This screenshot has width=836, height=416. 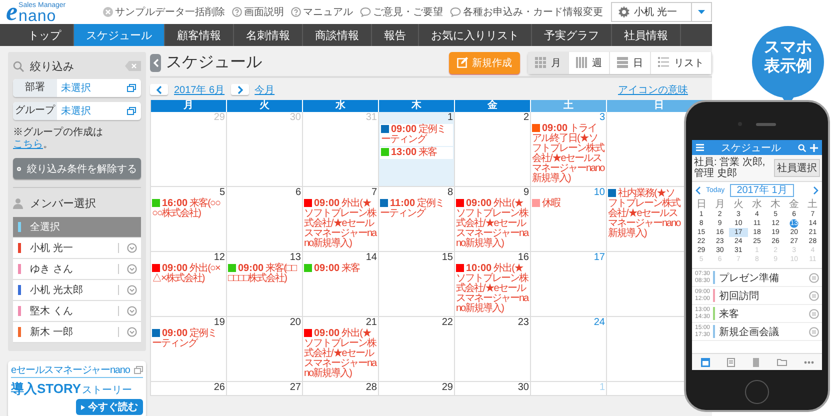 What do you see at coordinates (525, 193) in the screenshot?
I see `day-number: 9` at bounding box center [525, 193].